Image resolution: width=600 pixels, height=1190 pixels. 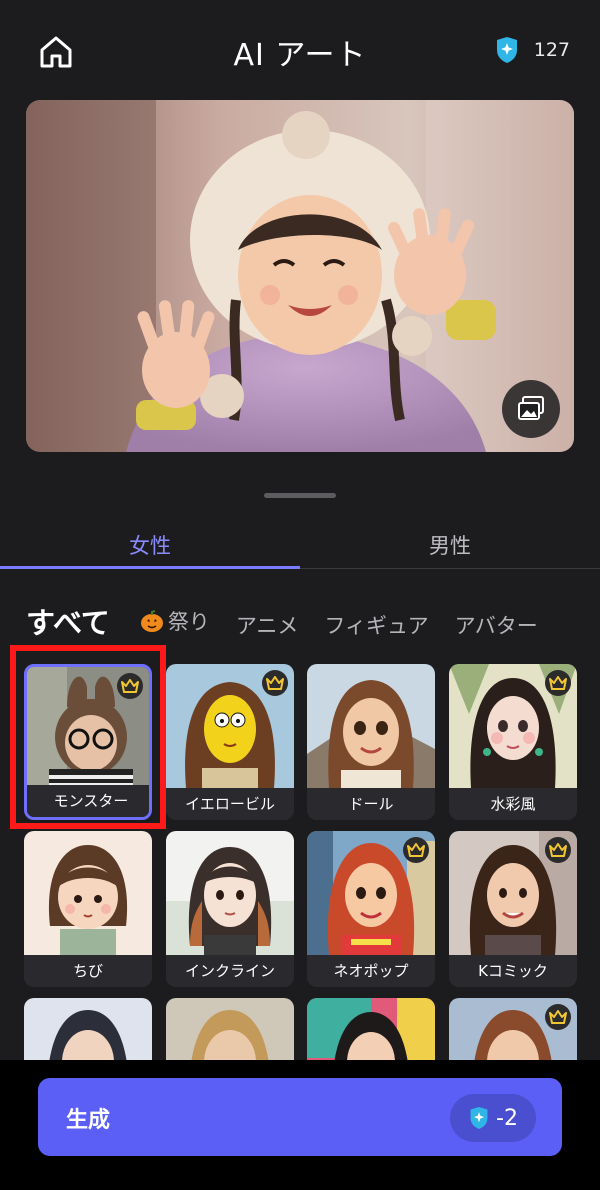 I want to click on category-festival: 祭り, so click(x=175, y=621).